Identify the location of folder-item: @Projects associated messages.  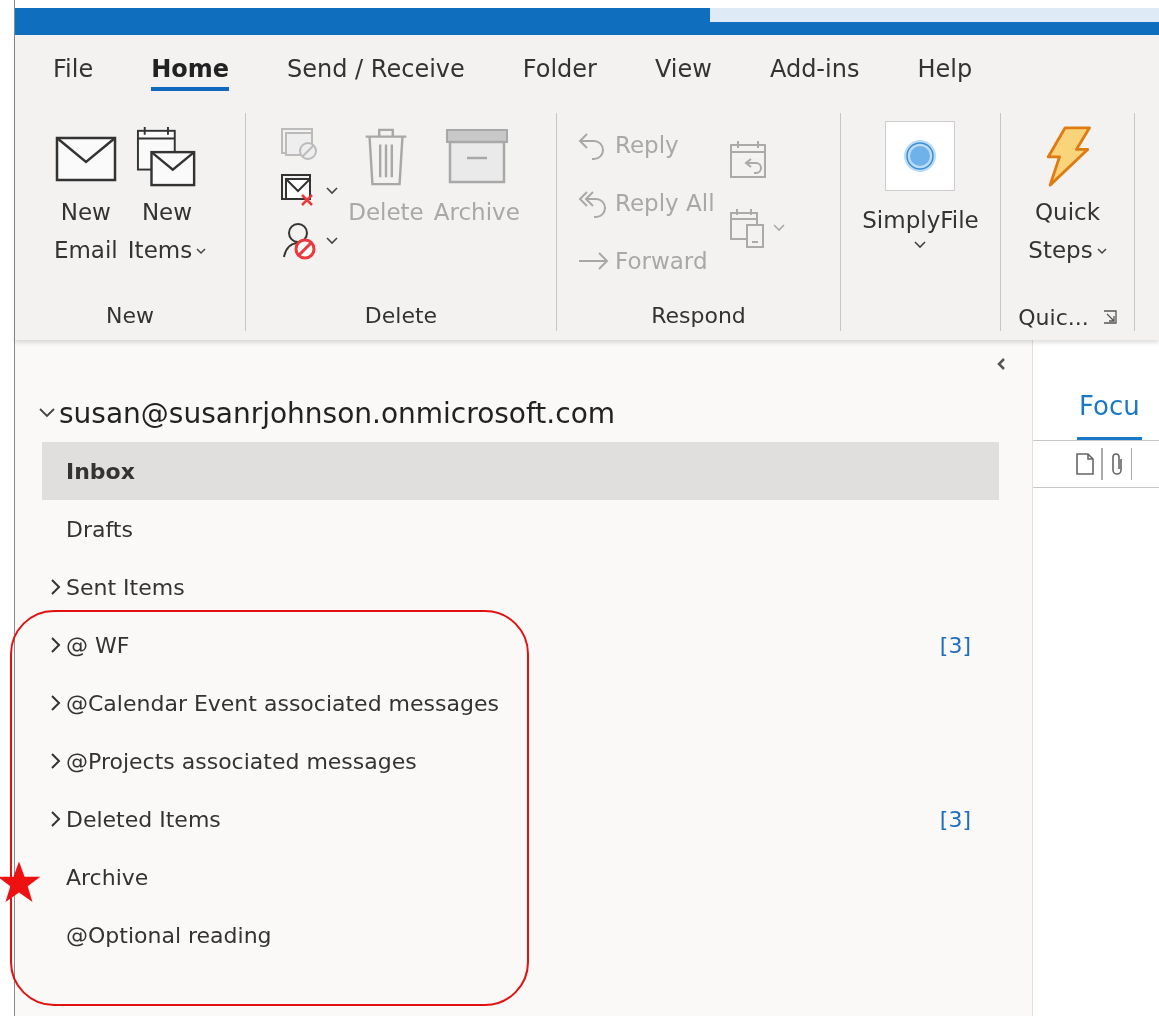
(520, 761).